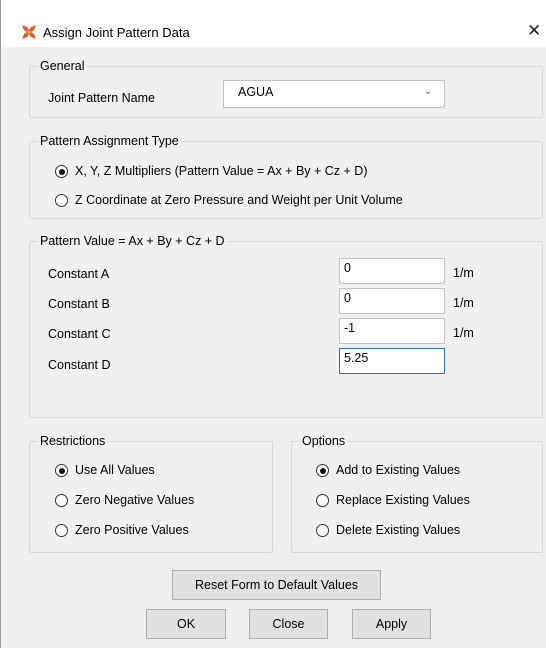  What do you see at coordinates (101, 98) in the screenshot?
I see `joint-pattern-name-label: Joint Pattern Name` at bounding box center [101, 98].